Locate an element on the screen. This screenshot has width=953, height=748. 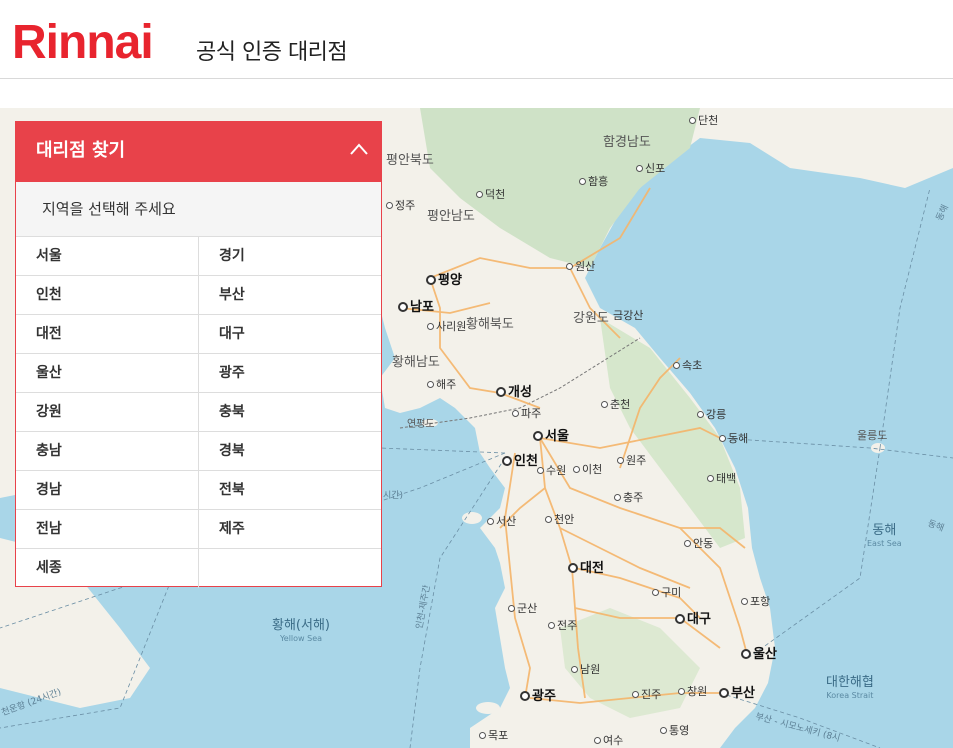
sea-label-strait: 대한해협 Korea Strait is located at coordinates (850, 687).